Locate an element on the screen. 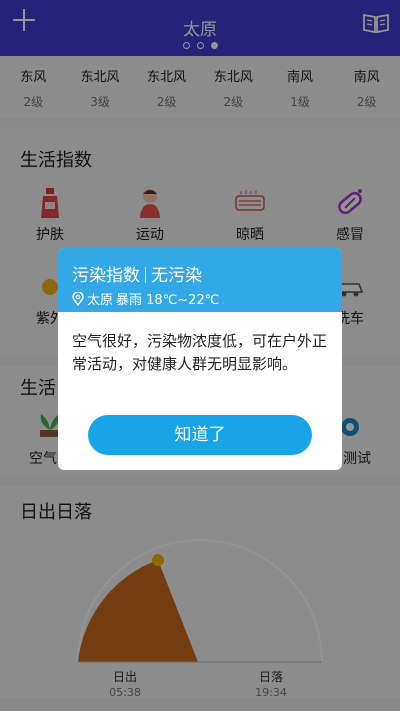  dialog-title: 污染指数 无污染 is located at coordinates (137, 273).